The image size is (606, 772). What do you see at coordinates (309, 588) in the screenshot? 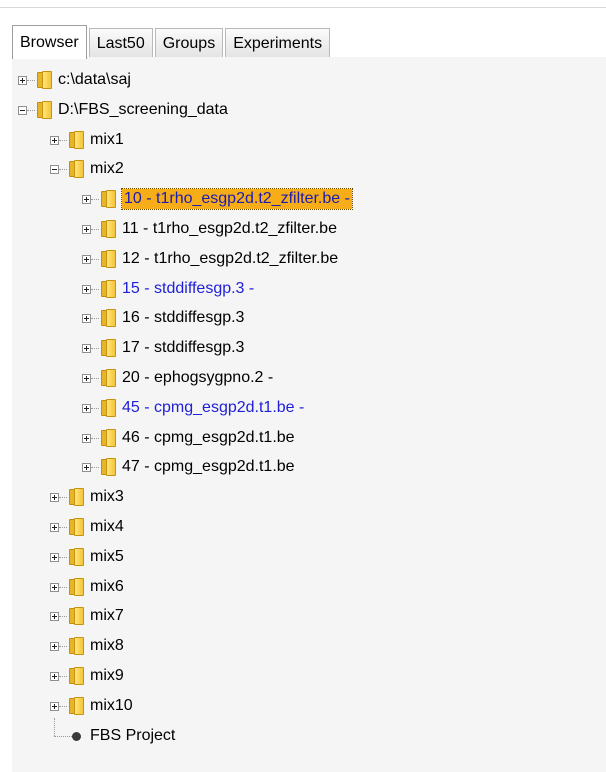
I see `tree-row: mix6` at bounding box center [309, 588].